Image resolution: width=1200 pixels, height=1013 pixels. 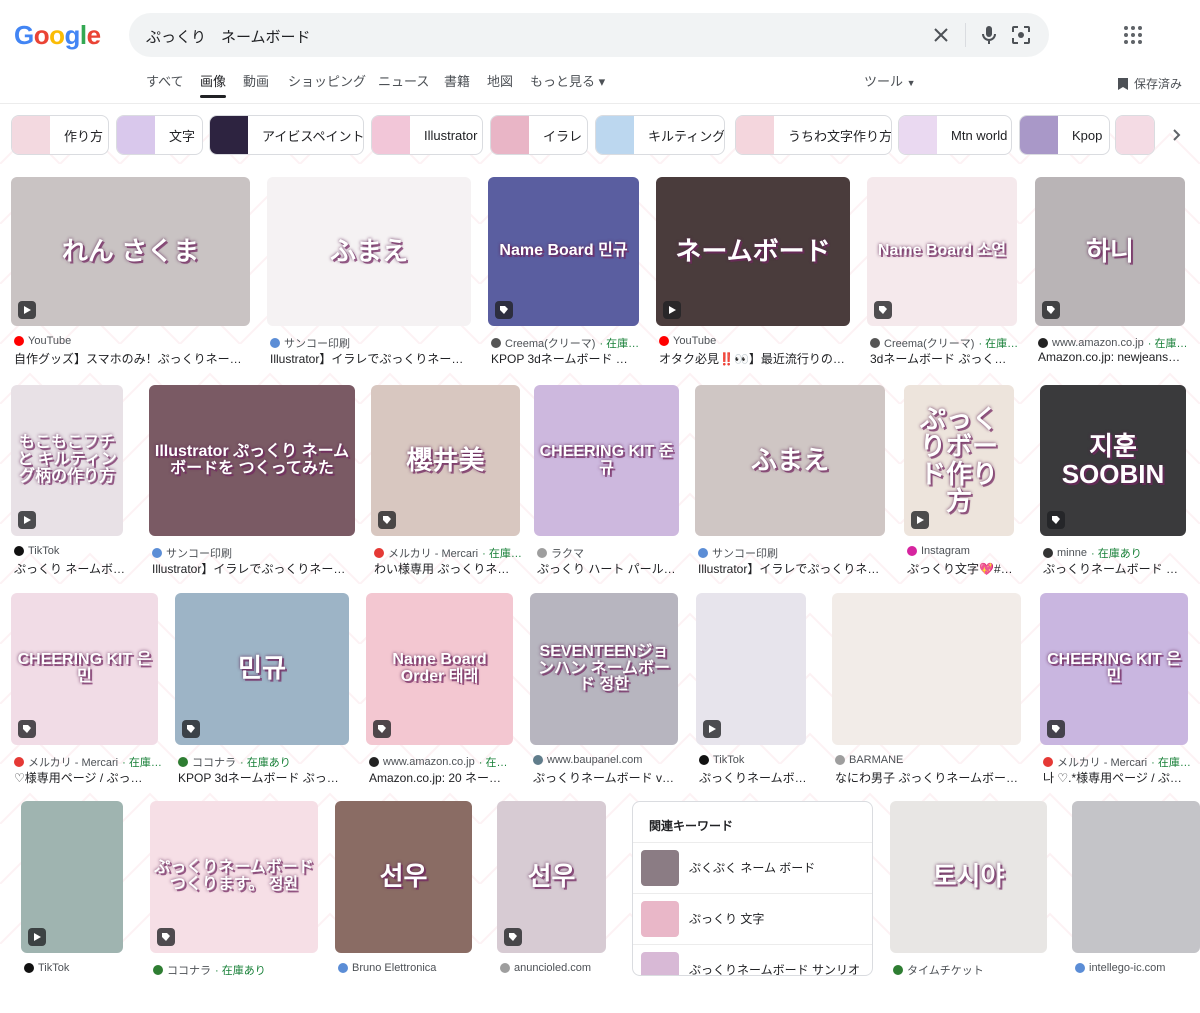 What do you see at coordinates (813, 135) in the screenshot?
I see `chip-6: うちわ文字作り方` at bounding box center [813, 135].